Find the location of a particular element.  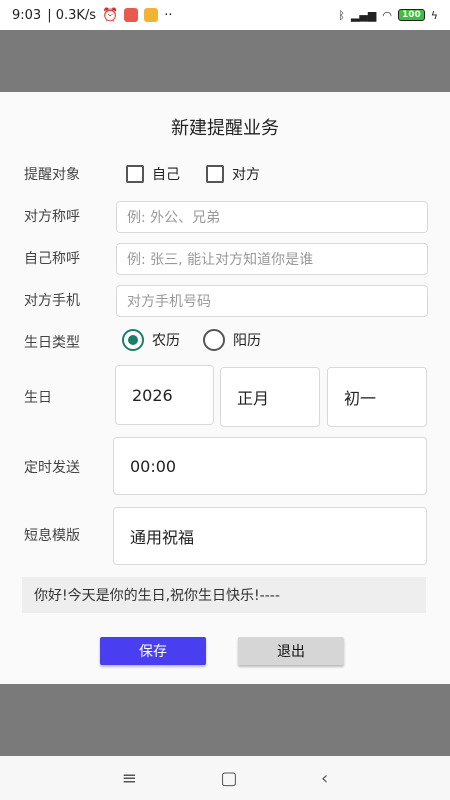

radio-circle is located at coordinates (214, 340).